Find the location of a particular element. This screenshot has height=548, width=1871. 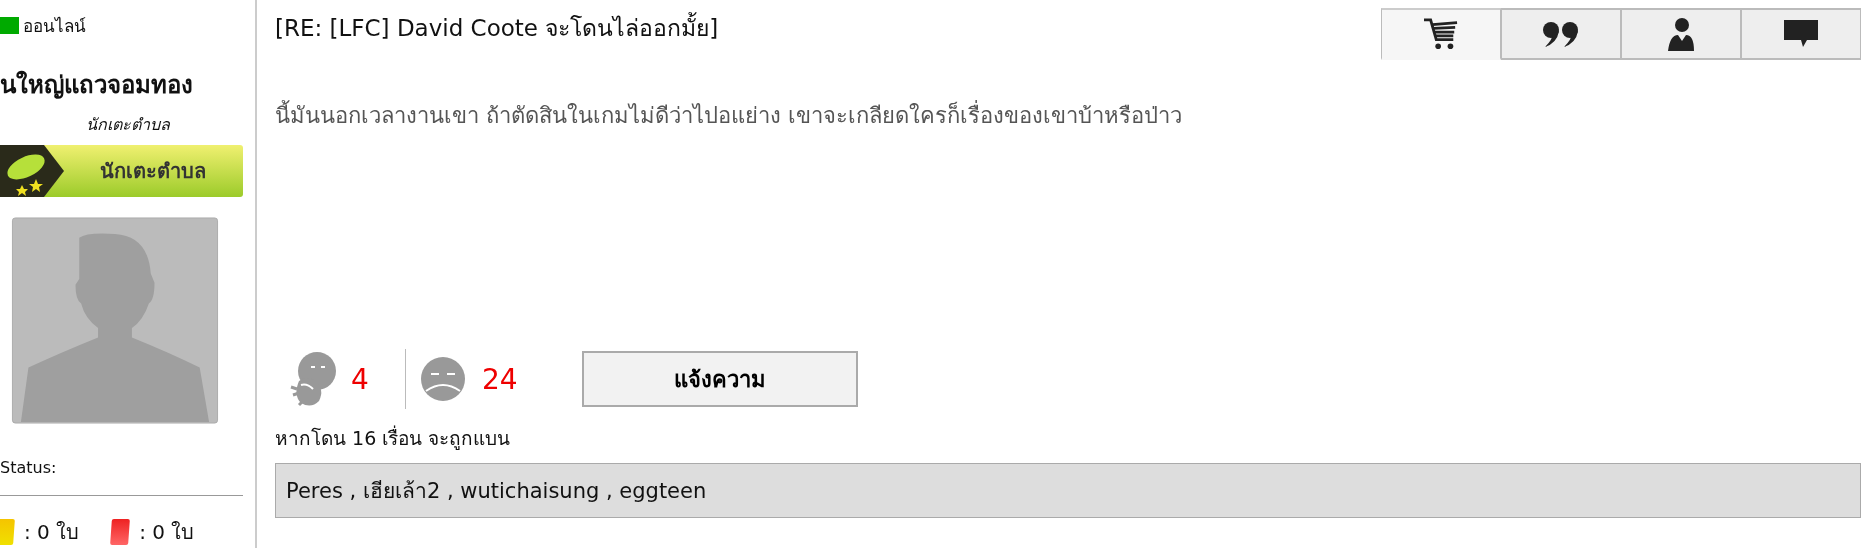

reporters-list: Peres , เฮียเล้า2 , wutichaisung , eggteen is located at coordinates (1068, 490).